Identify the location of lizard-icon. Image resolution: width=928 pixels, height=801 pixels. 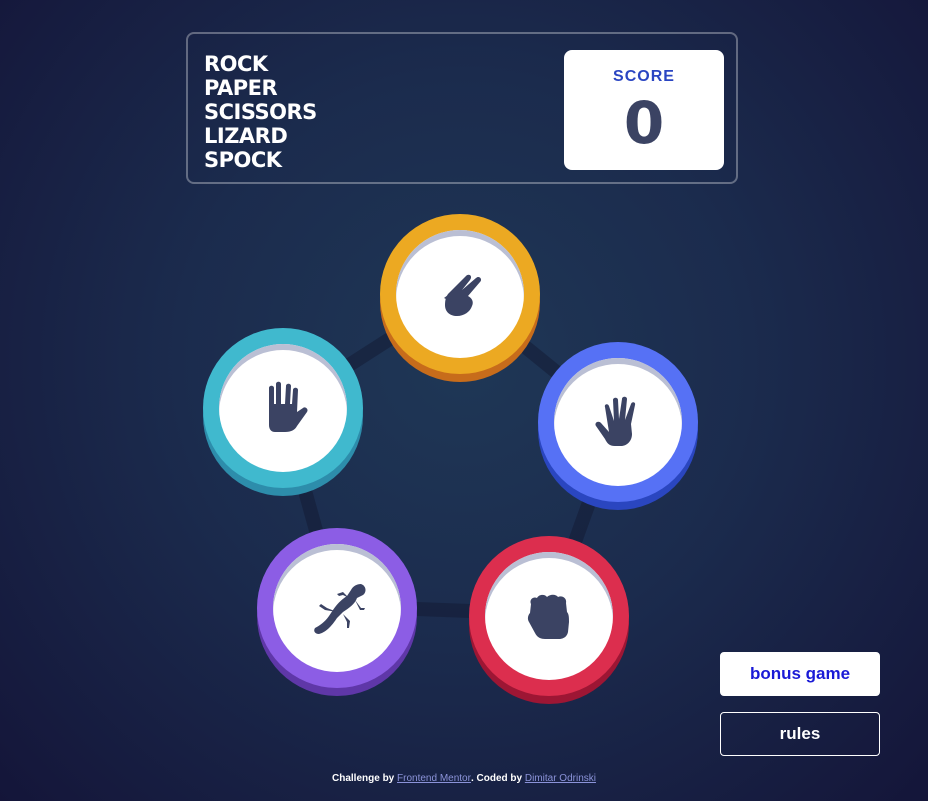
(337, 608).